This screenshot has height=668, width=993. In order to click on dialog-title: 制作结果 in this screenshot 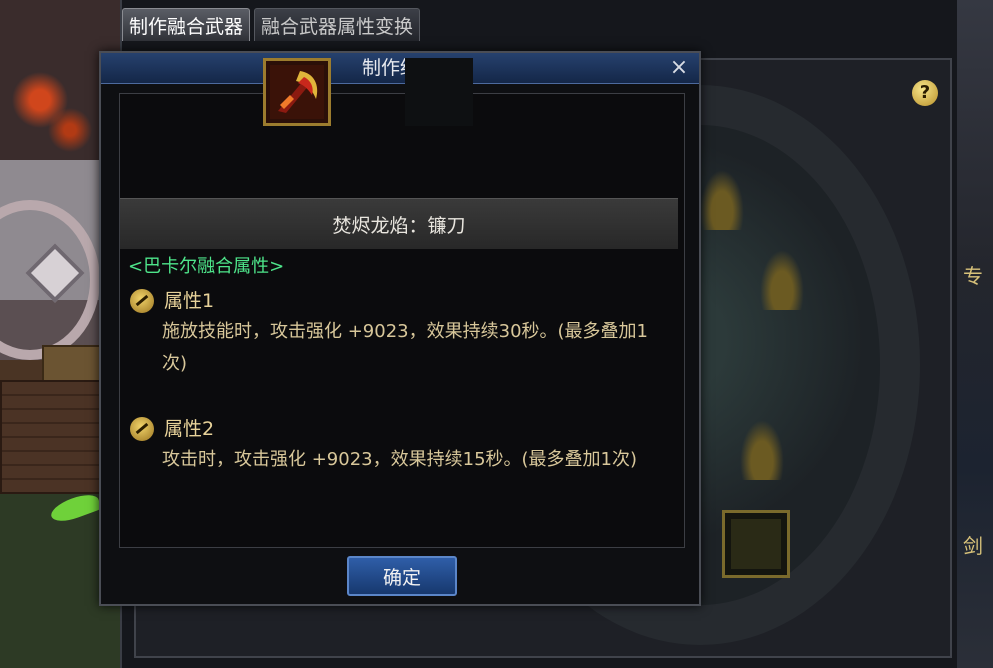, I will do `click(399, 68)`.